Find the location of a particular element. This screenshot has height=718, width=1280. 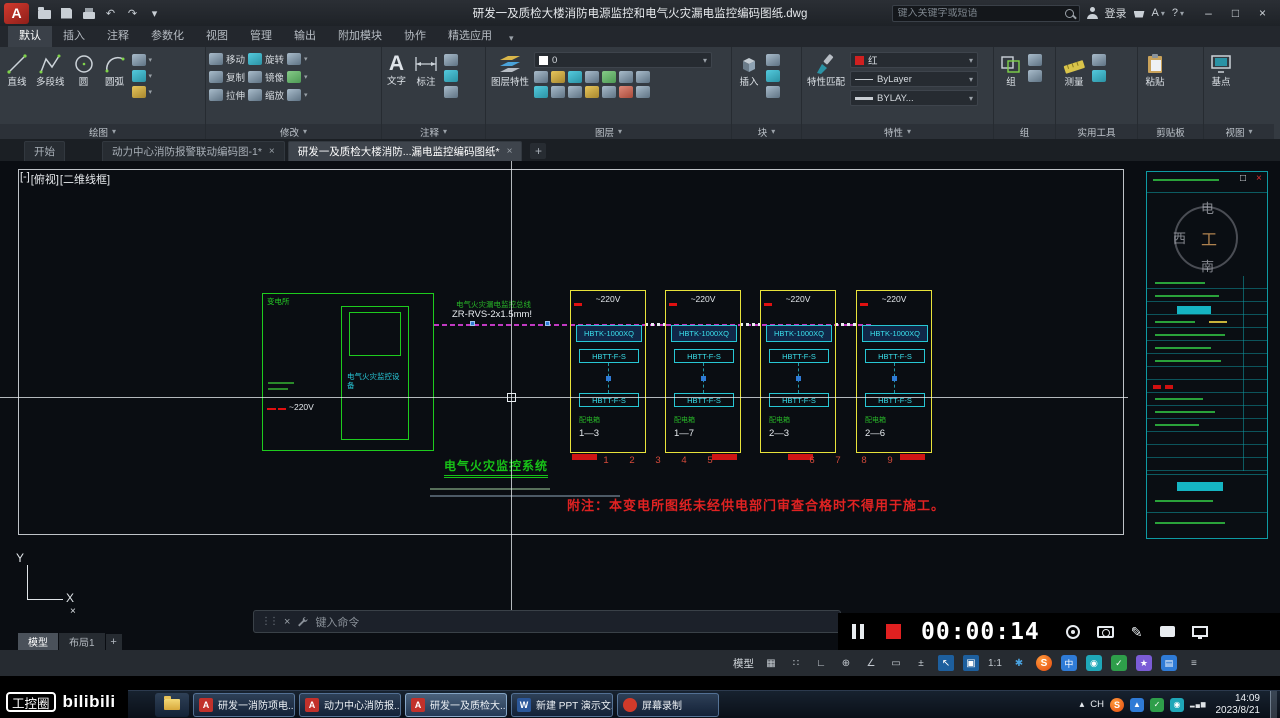

save-icon is located at coordinates (66, 13).